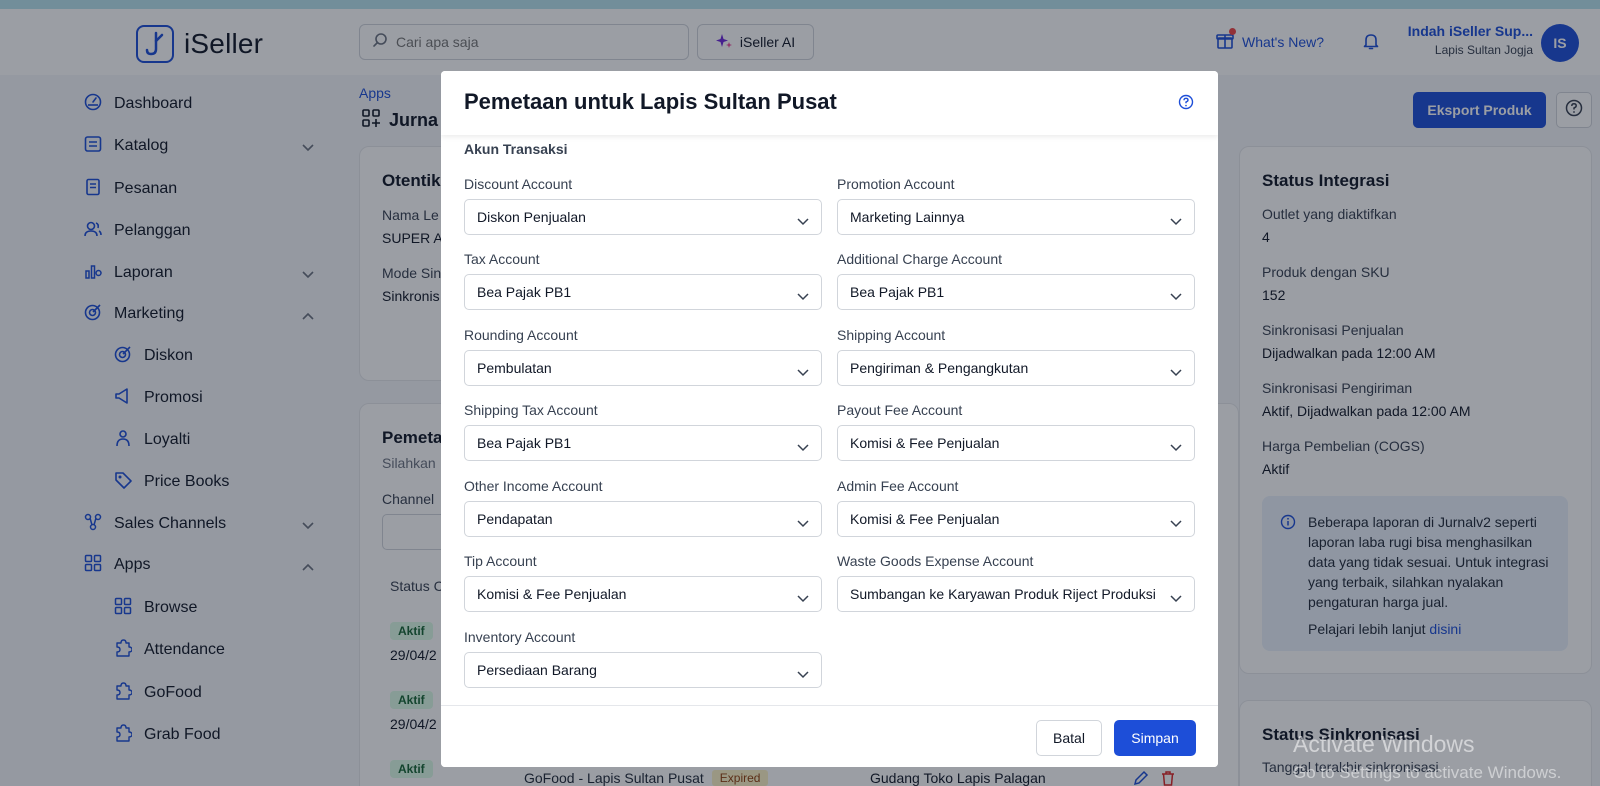 This screenshot has height=786, width=1600. Describe the element at coordinates (500, 561) in the screenshot. I see `tip-account-label: Tip Account` at that location.